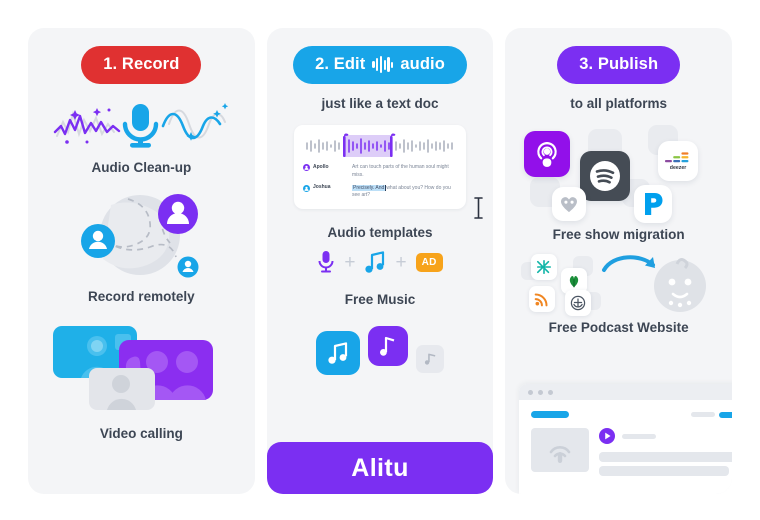 The width and height of the screenshot is (760, 520). I want to click on feature-record-remotely: Record remotely, so click(141, 239).